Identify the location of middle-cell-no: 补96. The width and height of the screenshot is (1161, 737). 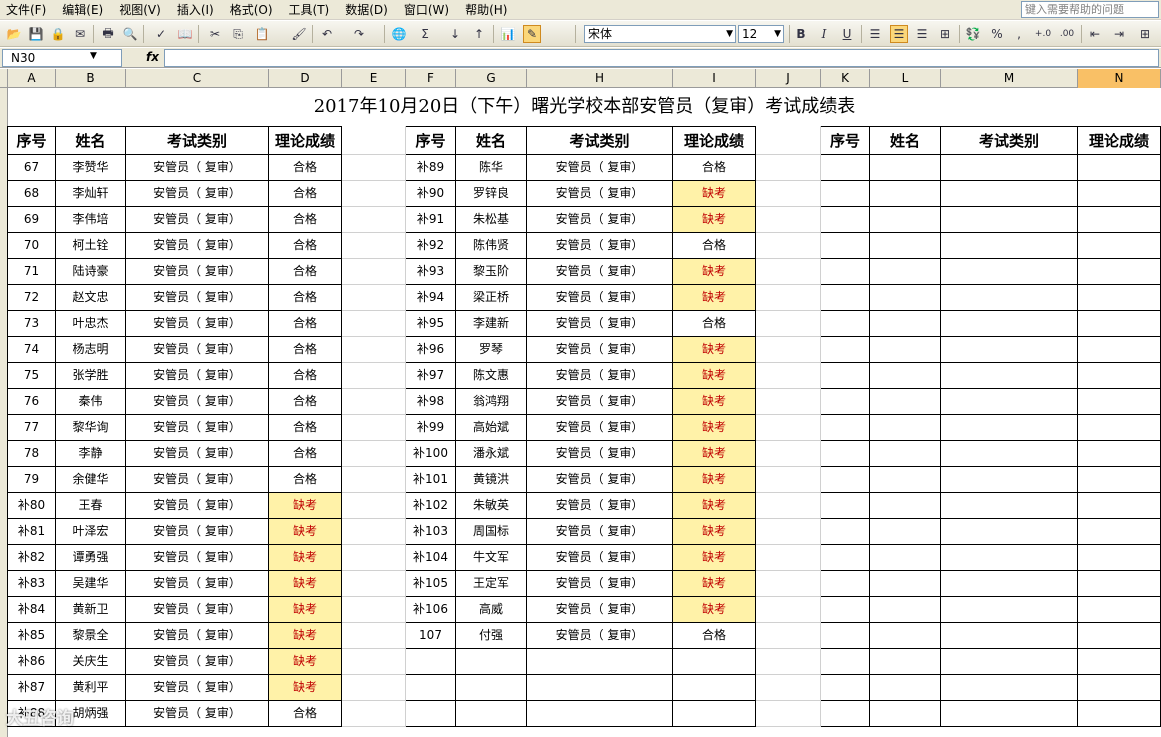
(431, 350).